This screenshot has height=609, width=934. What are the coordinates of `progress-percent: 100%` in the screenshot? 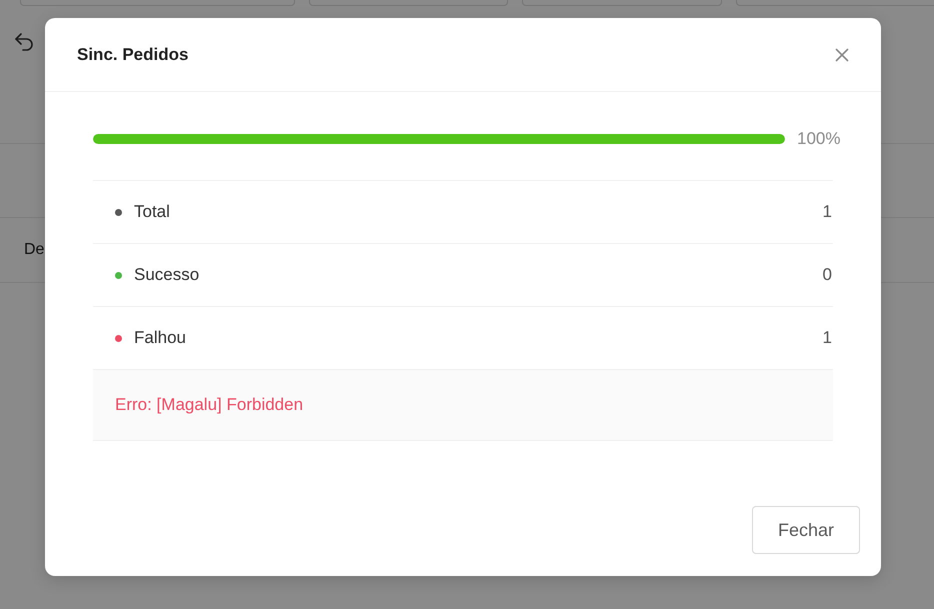 It's located at (819, 139).